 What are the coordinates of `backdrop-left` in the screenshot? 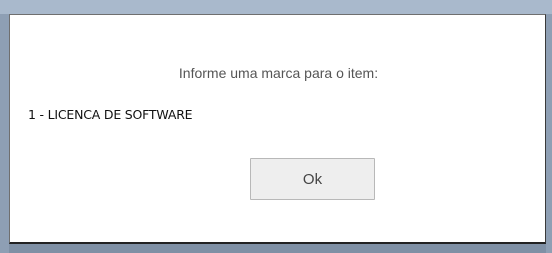 It's located at (4, 133).